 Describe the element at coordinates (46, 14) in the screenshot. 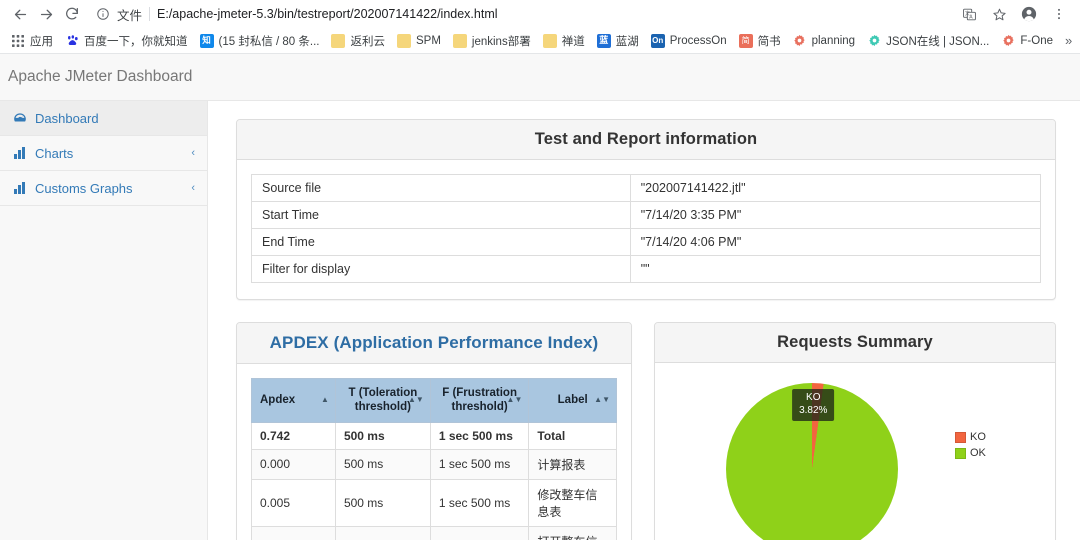

I see `forward-button` at that location.